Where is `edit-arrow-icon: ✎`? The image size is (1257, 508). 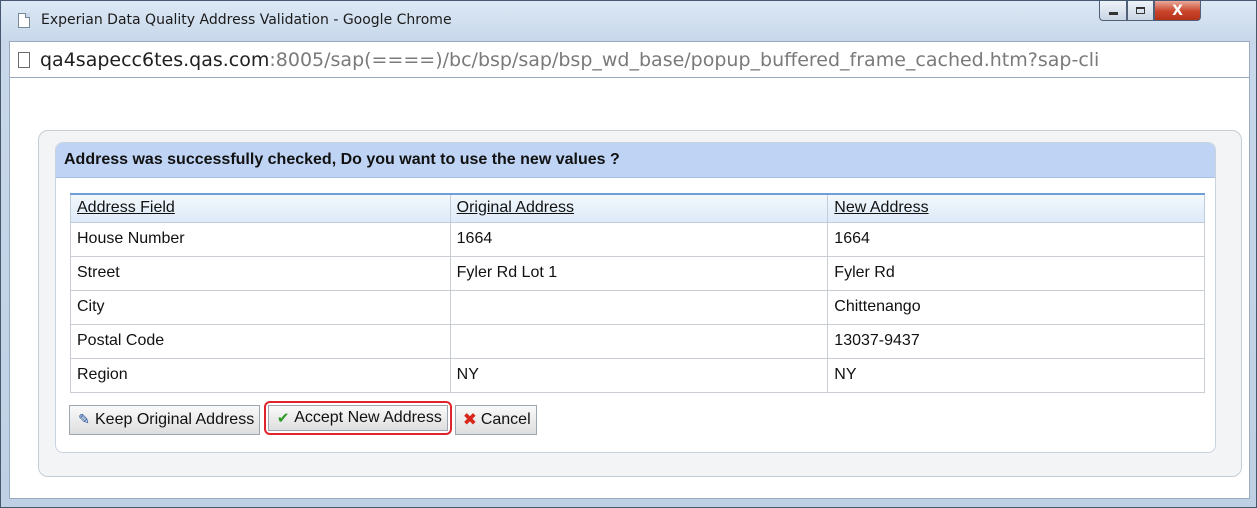 edit-arrow-icon: ✎ is located at coordinates (84, 420).